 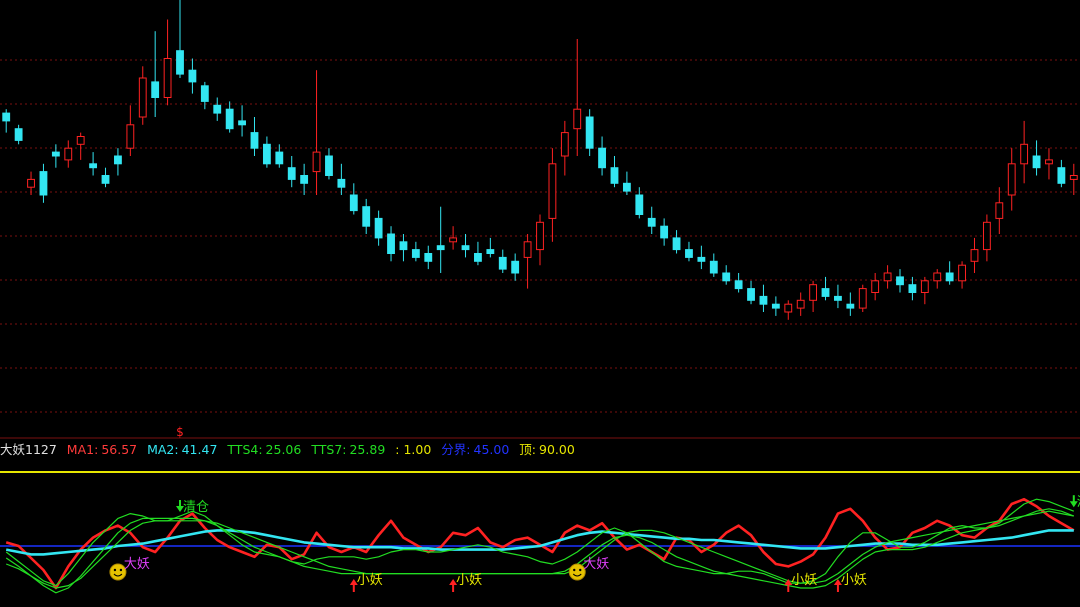 I want to click on ma2-line, so click(x=539, y=542).